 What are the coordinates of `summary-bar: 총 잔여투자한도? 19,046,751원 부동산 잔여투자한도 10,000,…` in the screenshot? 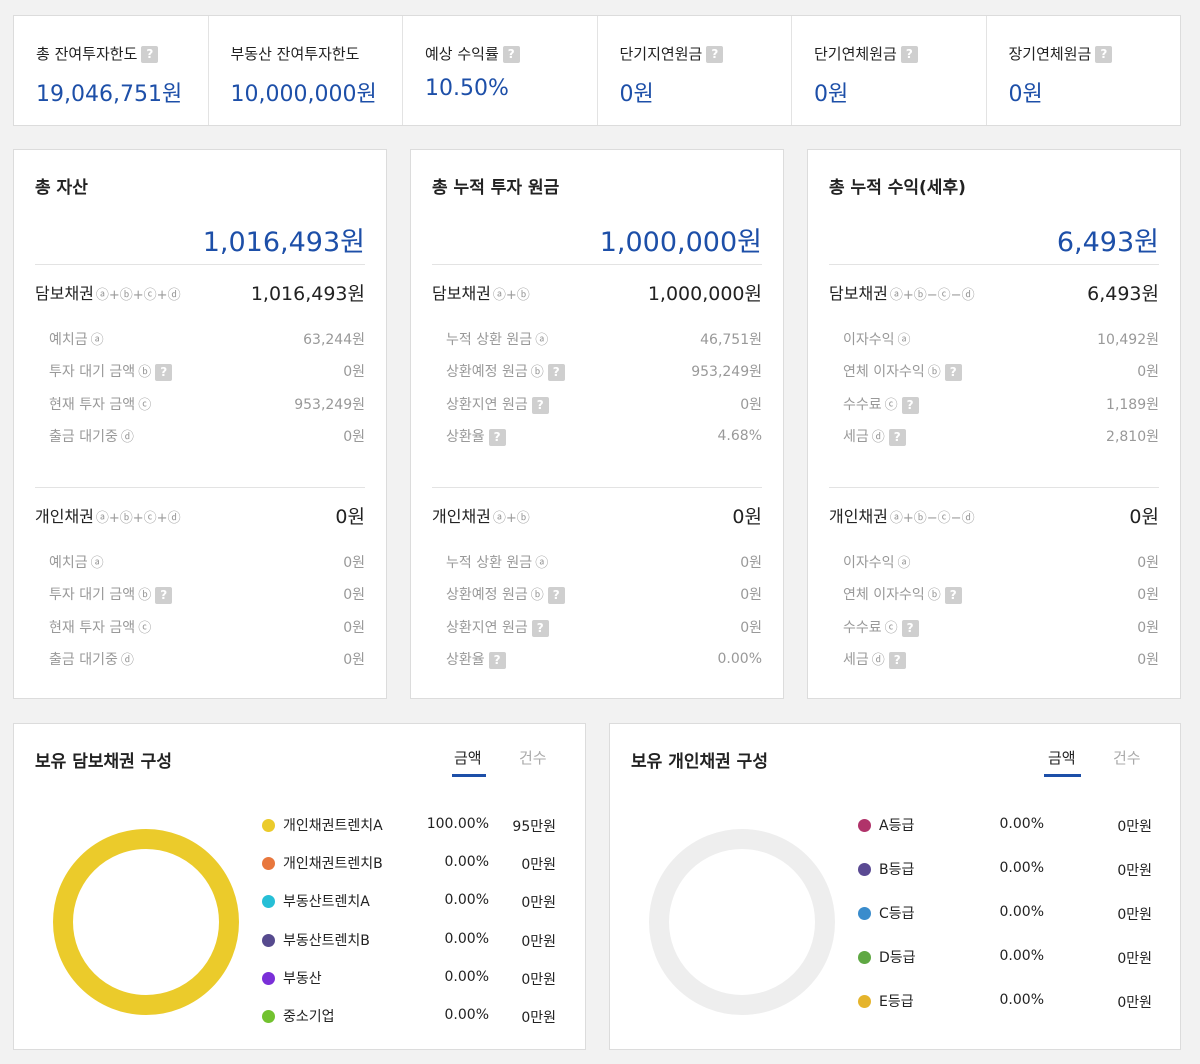 It's located at (597, 70).